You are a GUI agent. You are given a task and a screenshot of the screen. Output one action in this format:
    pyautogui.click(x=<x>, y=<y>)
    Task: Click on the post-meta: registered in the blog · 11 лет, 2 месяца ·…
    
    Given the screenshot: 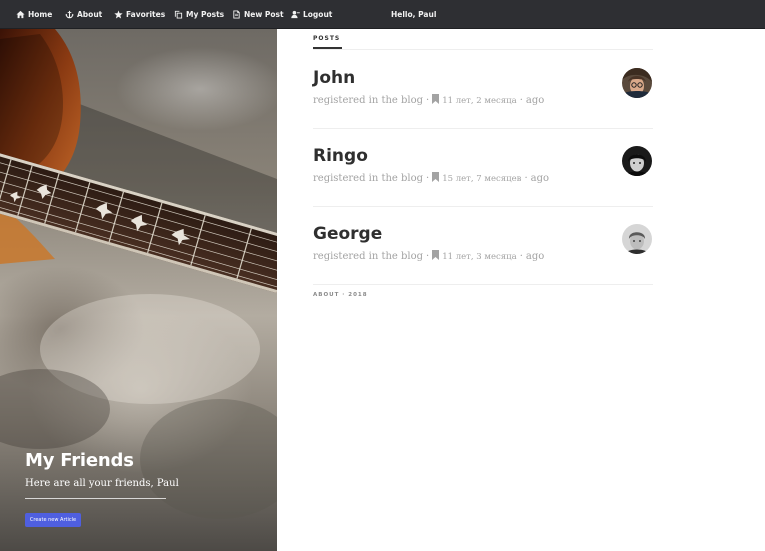 What is the action you would take?
    pyautogui.click(x=429, y=100)
    